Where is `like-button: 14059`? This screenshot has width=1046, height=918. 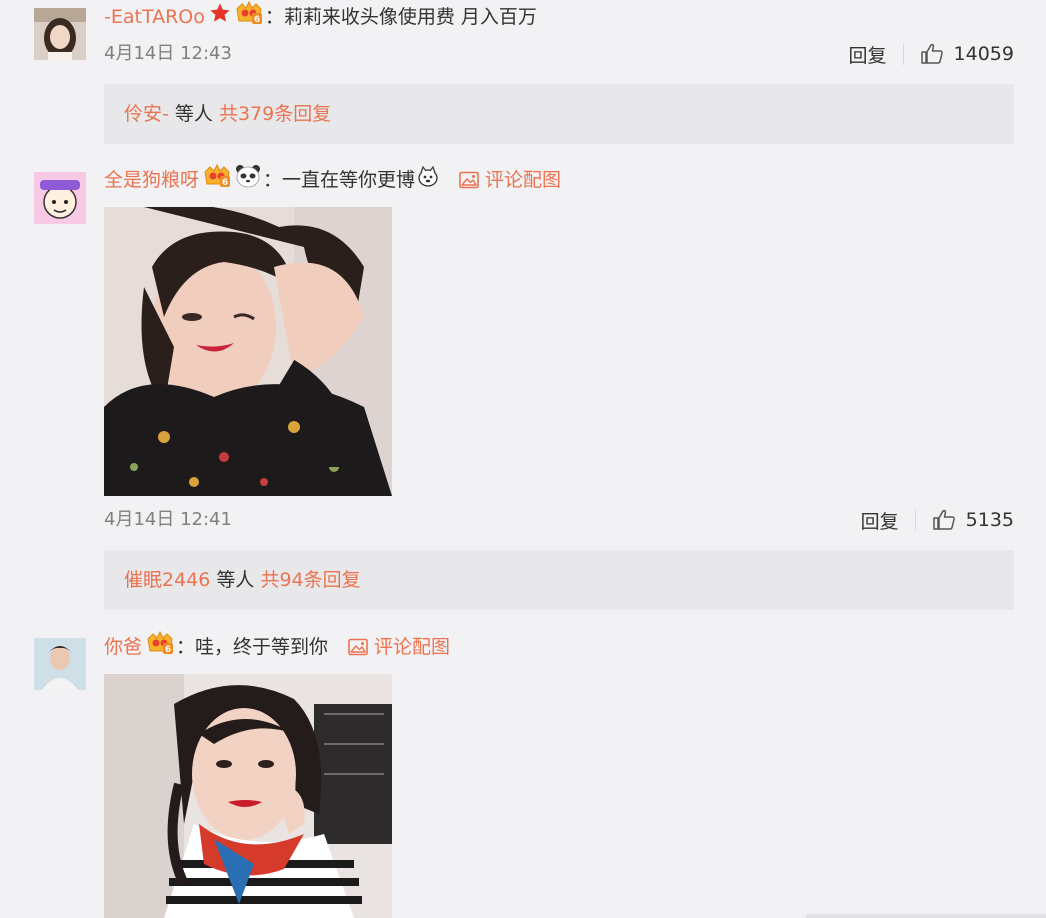 like-button: 14059 is located at coordinates (967, 54).